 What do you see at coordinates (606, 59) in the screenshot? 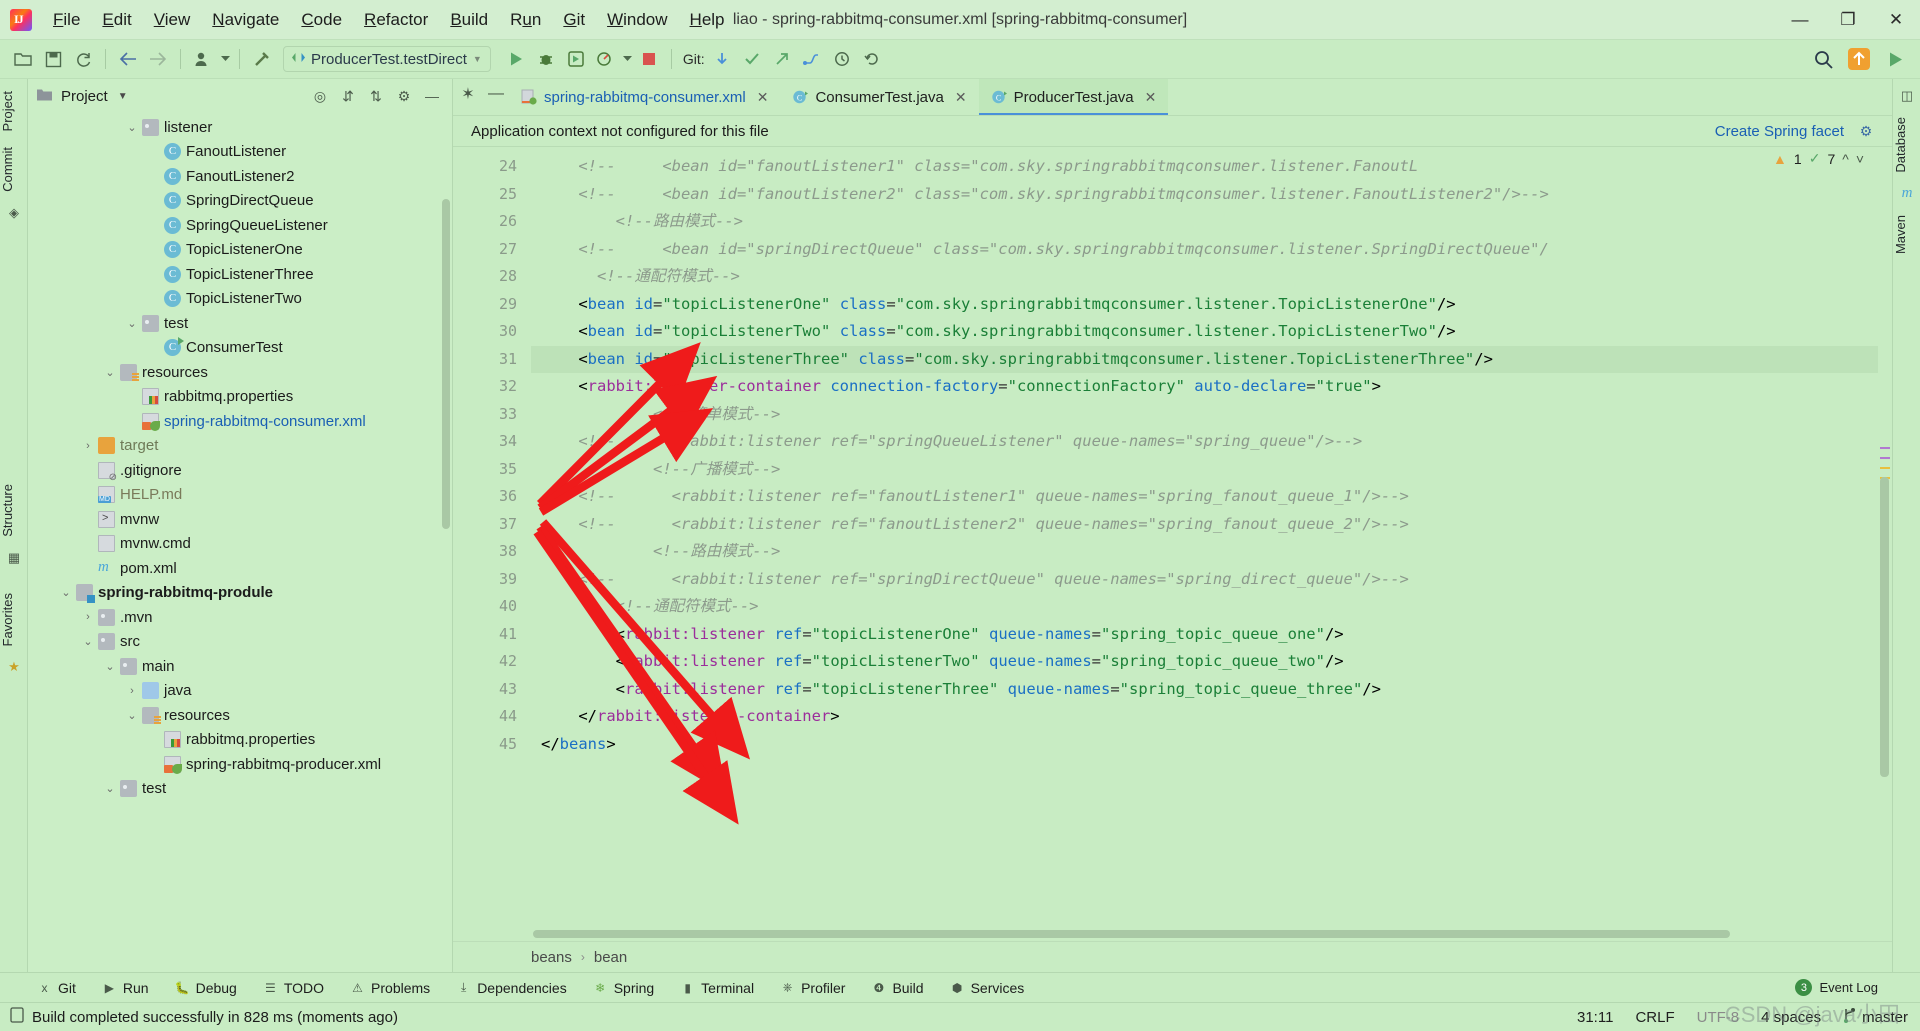
I see `profile-button` at bounding box center [606, 59].